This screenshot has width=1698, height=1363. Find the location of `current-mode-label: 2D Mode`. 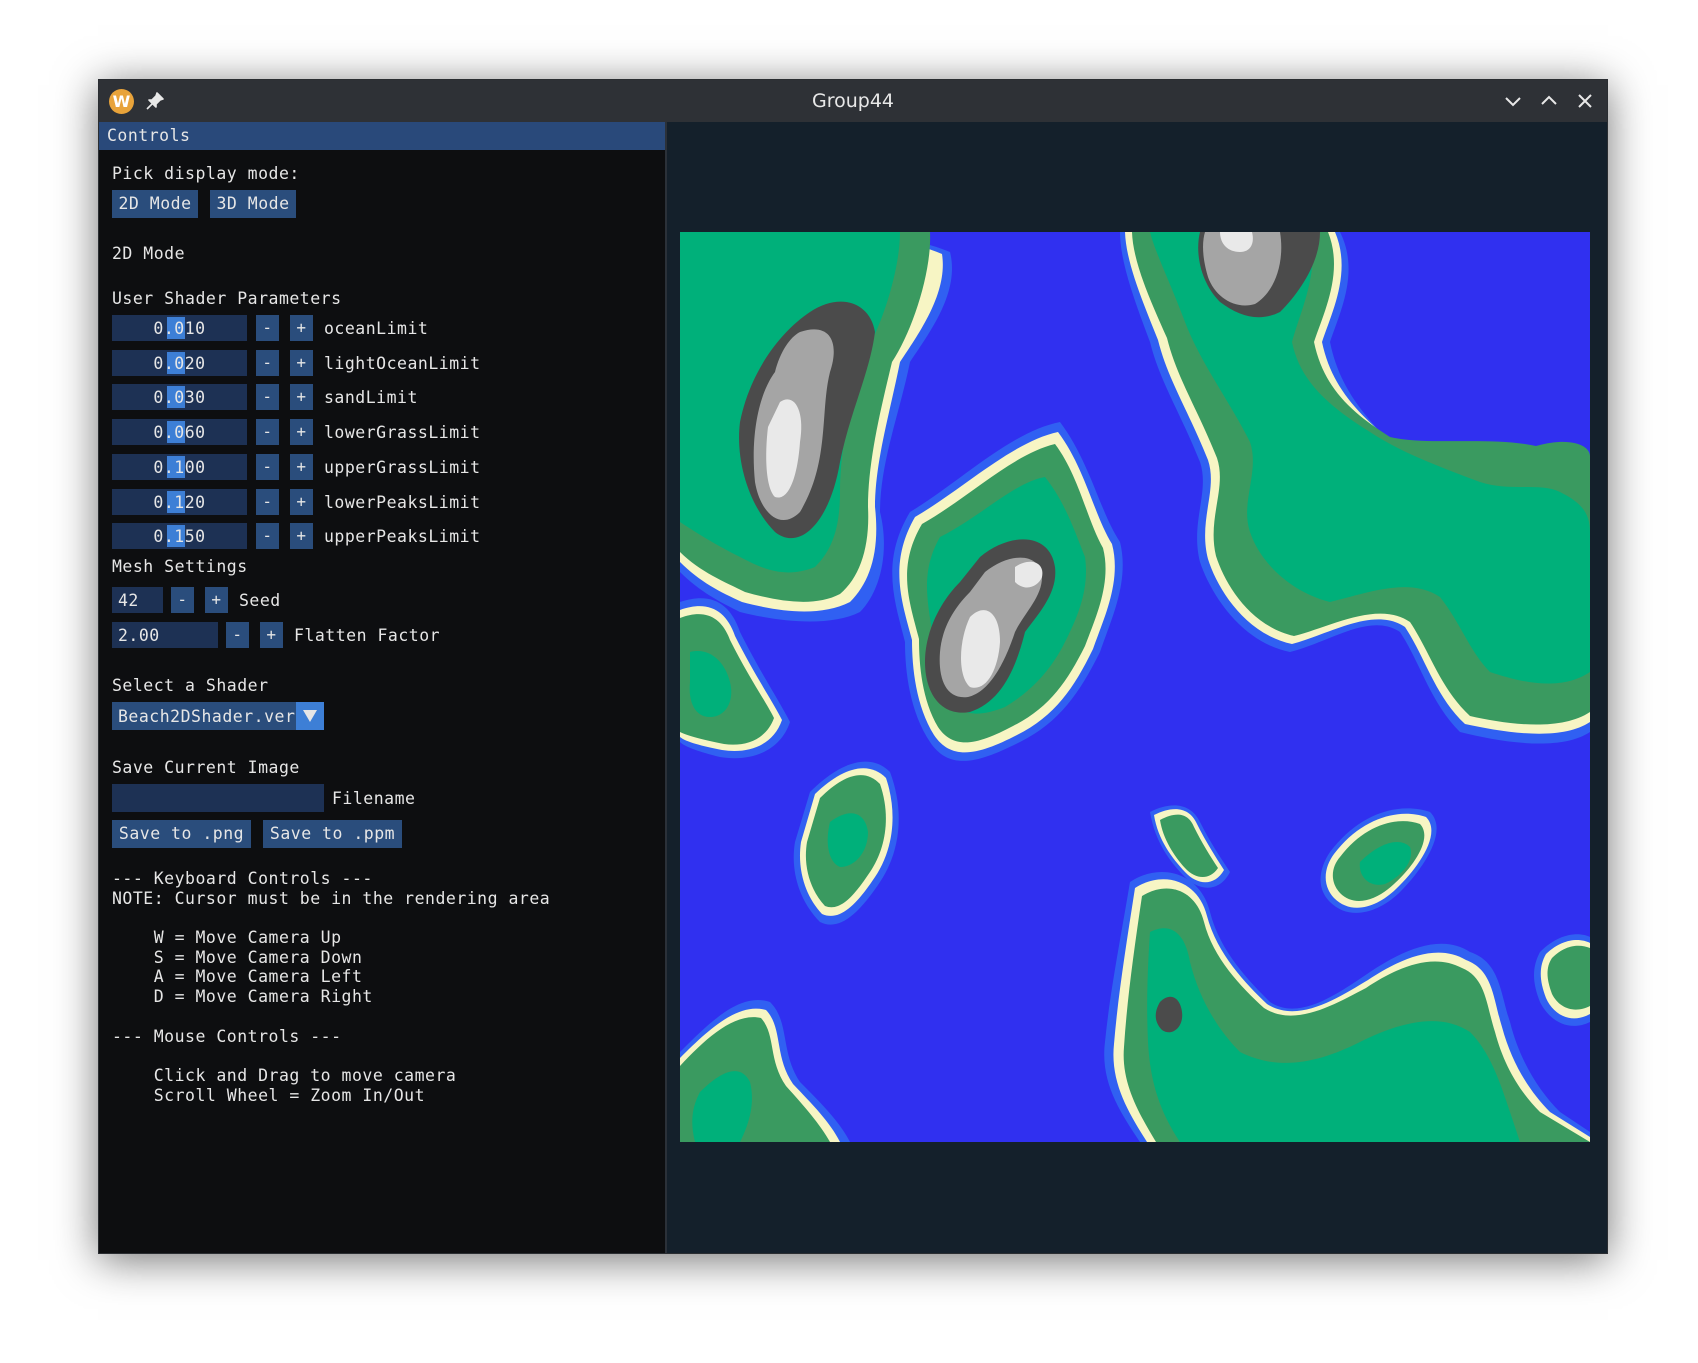

current-mode-label: 2D Mode is located at coordinates (149, 253).